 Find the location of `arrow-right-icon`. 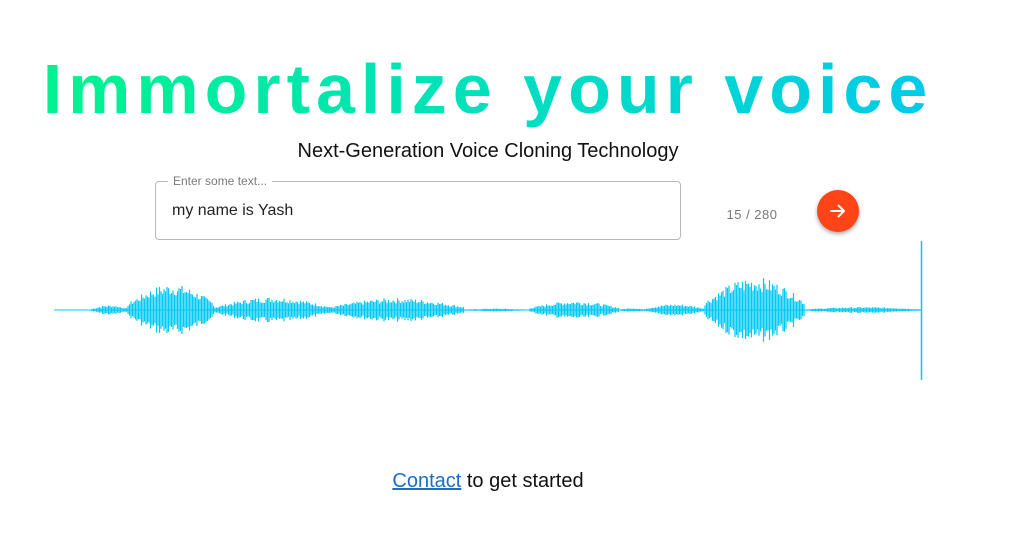

arrow-right-icon is located at coordinates (837, 211).